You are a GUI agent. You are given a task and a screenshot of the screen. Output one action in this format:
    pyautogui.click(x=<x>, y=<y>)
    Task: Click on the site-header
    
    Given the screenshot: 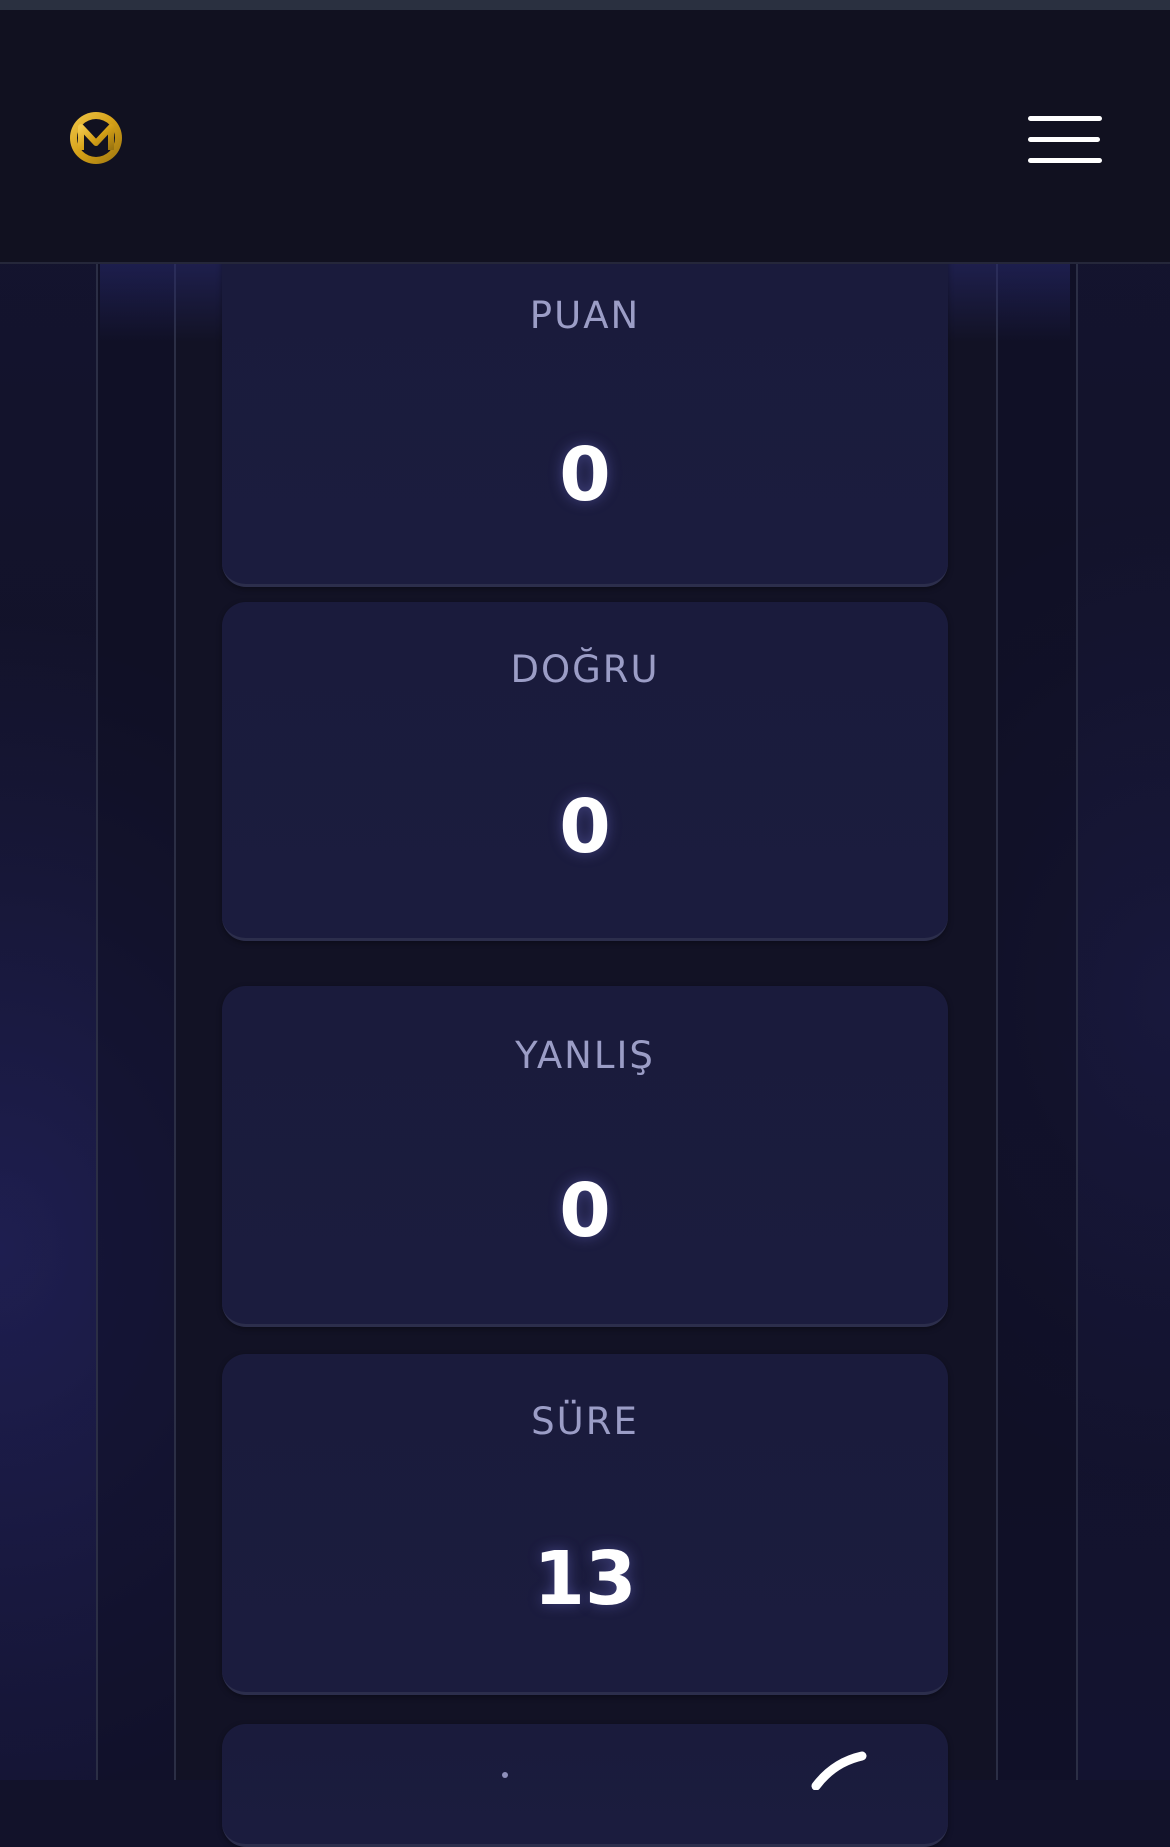 What is the action you would take?
    pyautogui.click(x=585, y=137)
    